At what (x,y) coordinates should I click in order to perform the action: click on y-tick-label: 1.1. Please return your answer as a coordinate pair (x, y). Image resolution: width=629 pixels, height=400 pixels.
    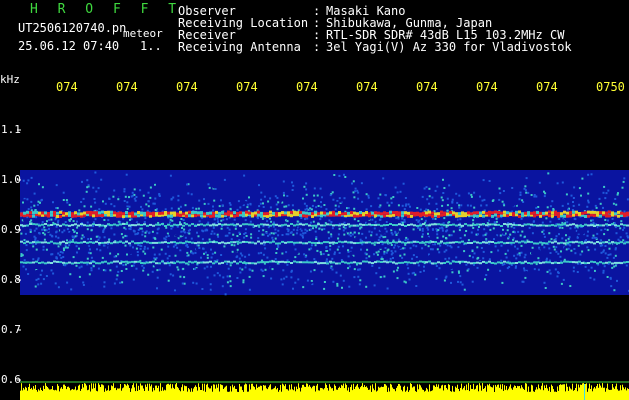
    Looking at the image, I should click on (11, 129).